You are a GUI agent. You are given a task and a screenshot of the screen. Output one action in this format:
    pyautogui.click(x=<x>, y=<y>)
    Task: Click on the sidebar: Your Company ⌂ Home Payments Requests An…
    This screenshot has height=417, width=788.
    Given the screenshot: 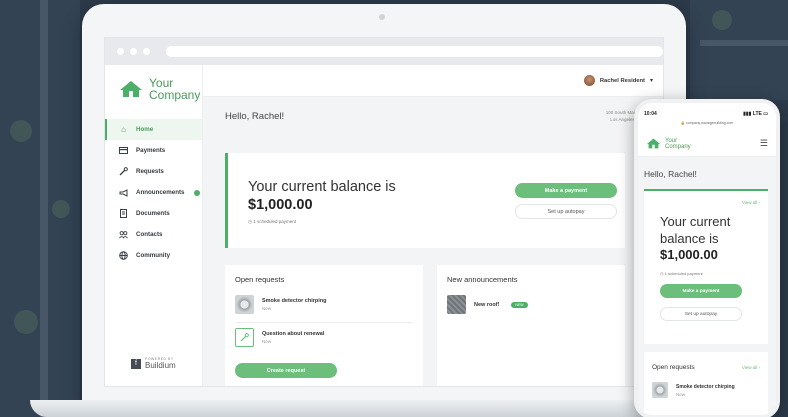 What is the action you would take?
    pyautogui.click(x=154, y=225)
    